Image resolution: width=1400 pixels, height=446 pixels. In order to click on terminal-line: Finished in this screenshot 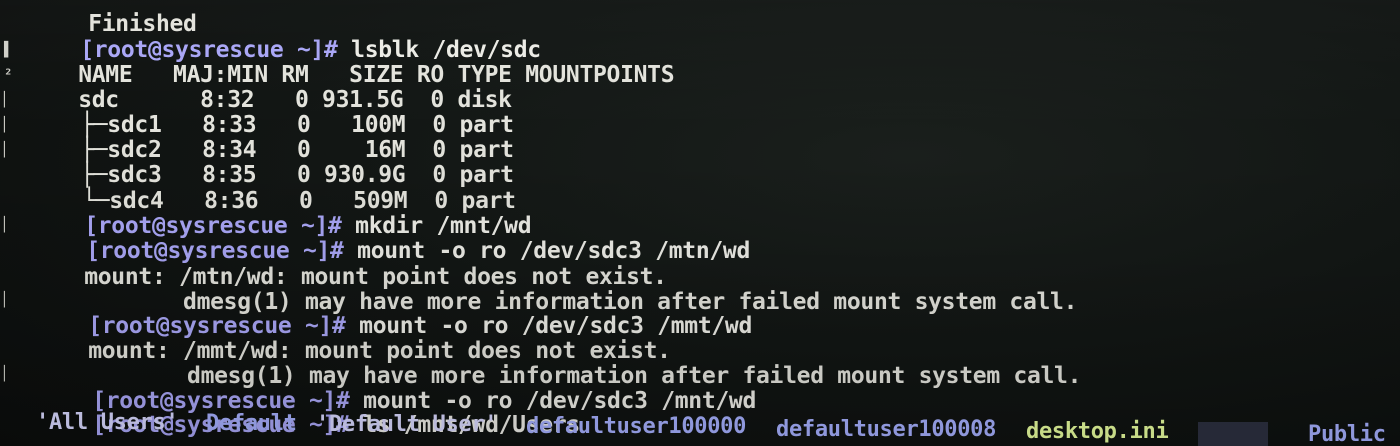, I will do `click(115, 18)`.